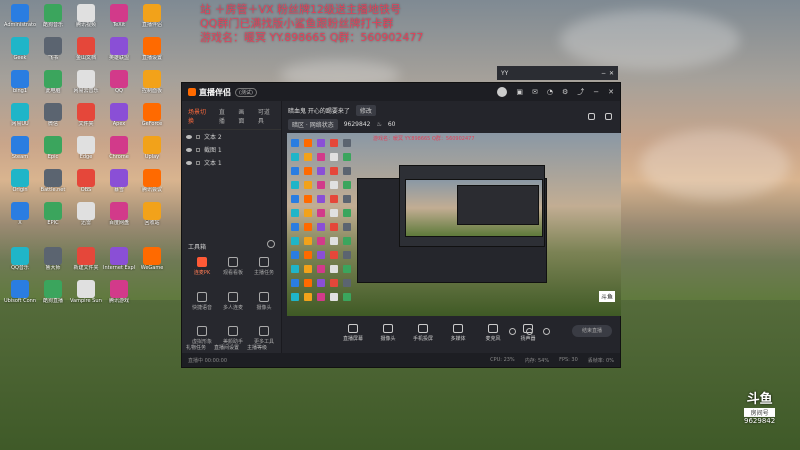 Image resolution: width=800 pixels, height=450 pixels. I want to click on camera-toggle-icon, so click(529, 331).